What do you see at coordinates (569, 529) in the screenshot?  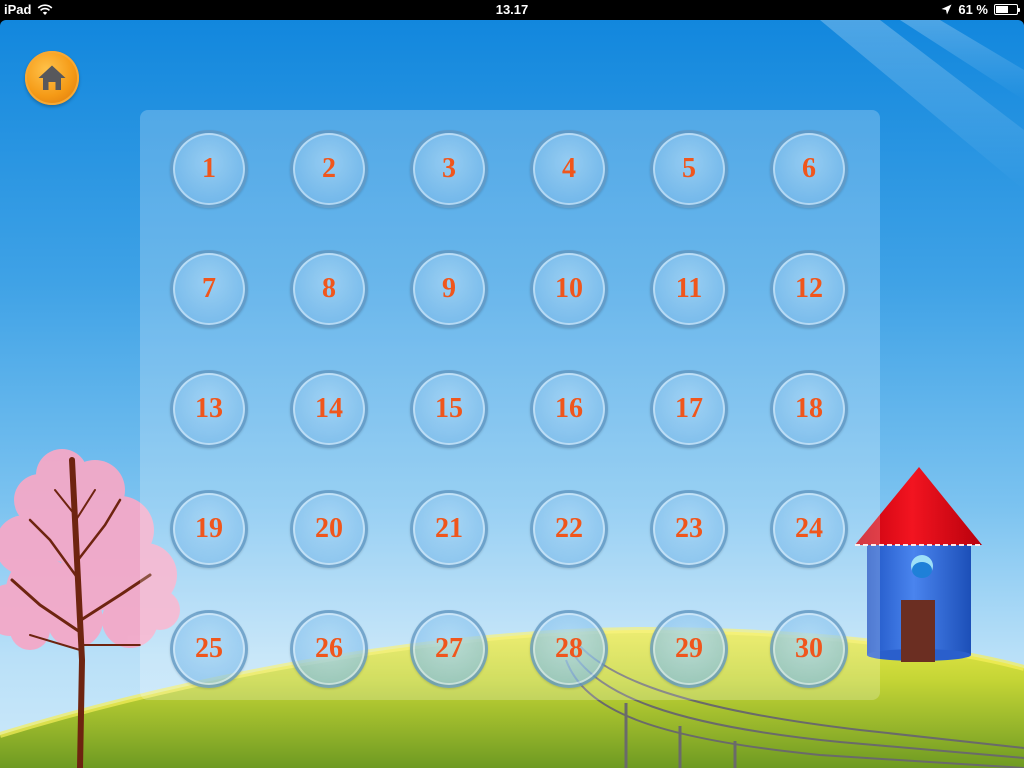 I see `level-button-22: 22` at bounding box center [569, 529].